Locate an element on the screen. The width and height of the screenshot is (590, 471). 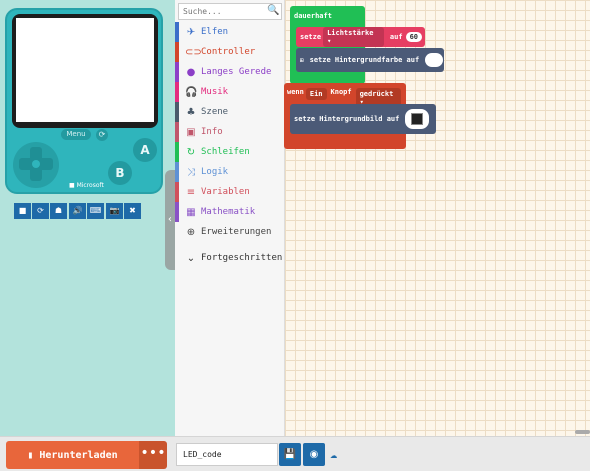
category-icon: ● is located at coordinates (191, 72).